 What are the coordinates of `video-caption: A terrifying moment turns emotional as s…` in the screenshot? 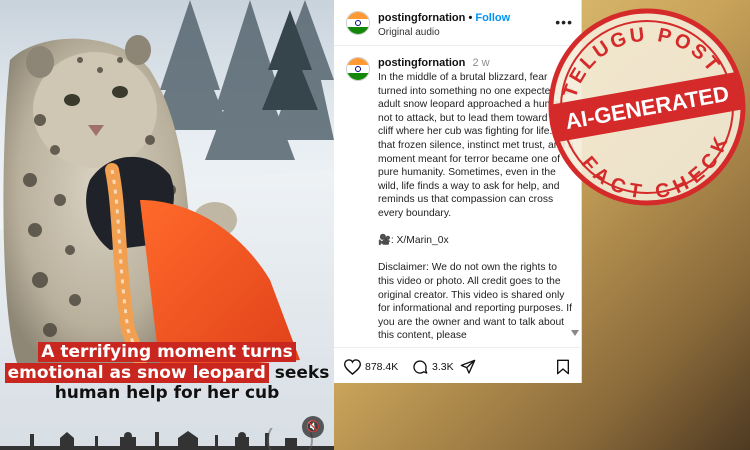 It's located at (167, 373).